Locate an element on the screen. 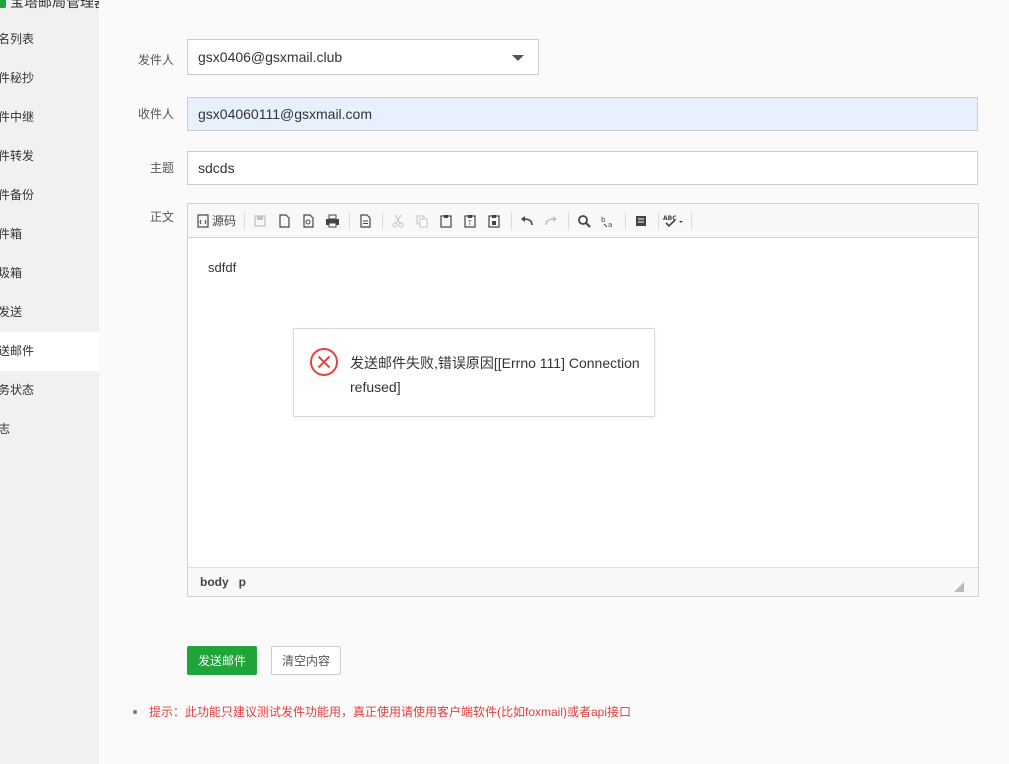  from-value: gsx0406@gsxmail.club is located at coordinates (270, 57).